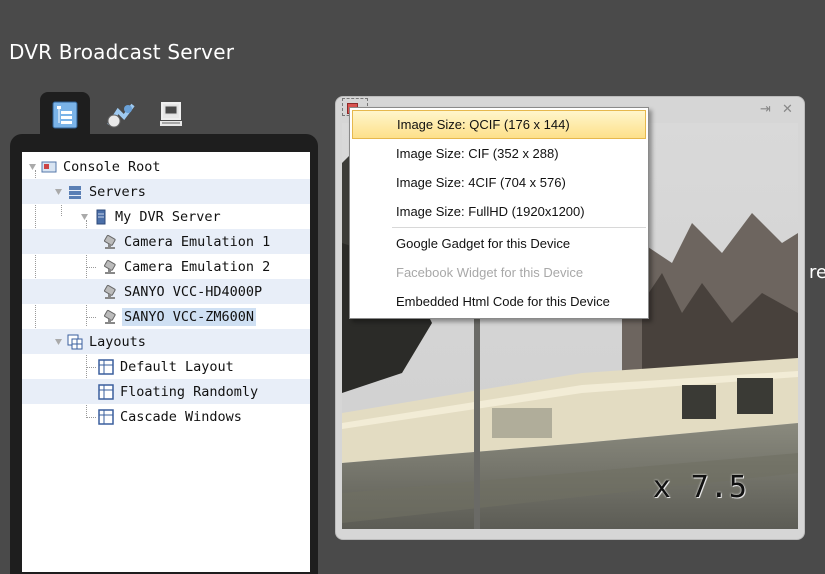 This screenshot has height=574, width=825. I want to click on tree-node-my-dvr-server: My DVR Server, so click(166, 216).